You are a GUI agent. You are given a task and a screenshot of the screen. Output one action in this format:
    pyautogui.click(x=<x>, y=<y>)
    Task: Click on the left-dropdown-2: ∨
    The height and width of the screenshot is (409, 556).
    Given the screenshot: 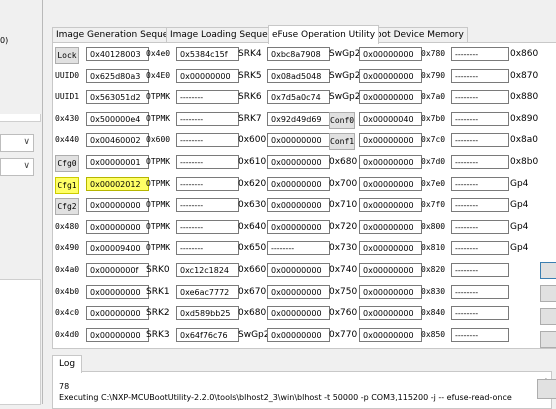 What is the action you would take?
    pyautogui.click(x=17, y=167)
    